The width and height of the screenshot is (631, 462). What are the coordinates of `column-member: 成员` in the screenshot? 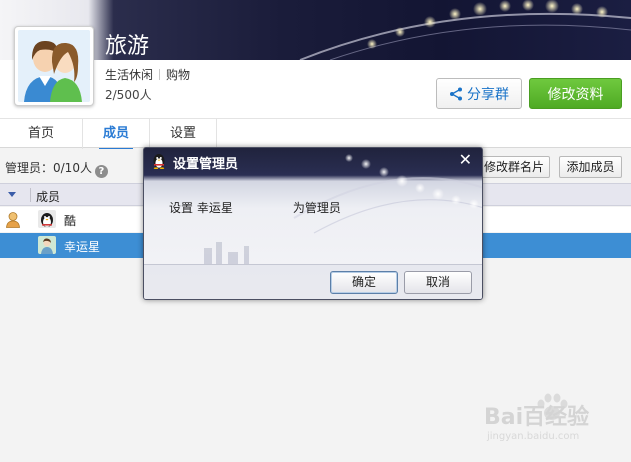 It's located at (48, 196).